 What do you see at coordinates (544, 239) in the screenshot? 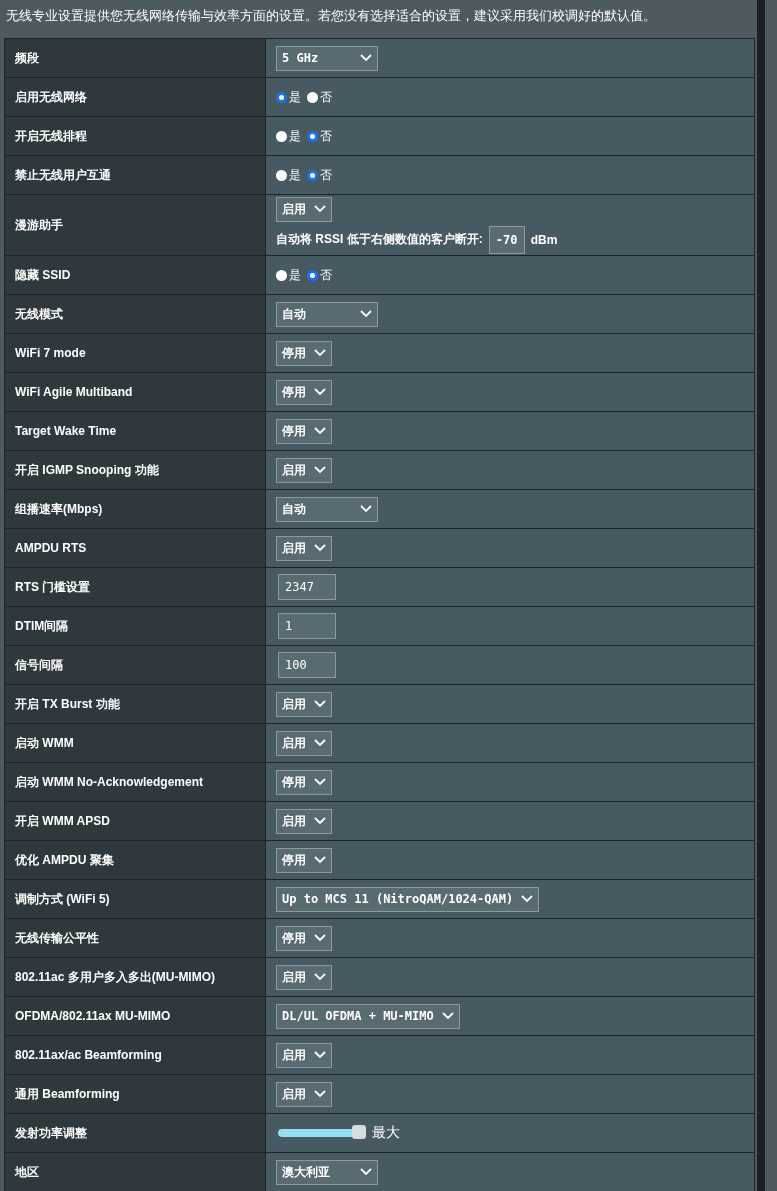
I see `unit-label: dBm` at bounding box center [544, 239].